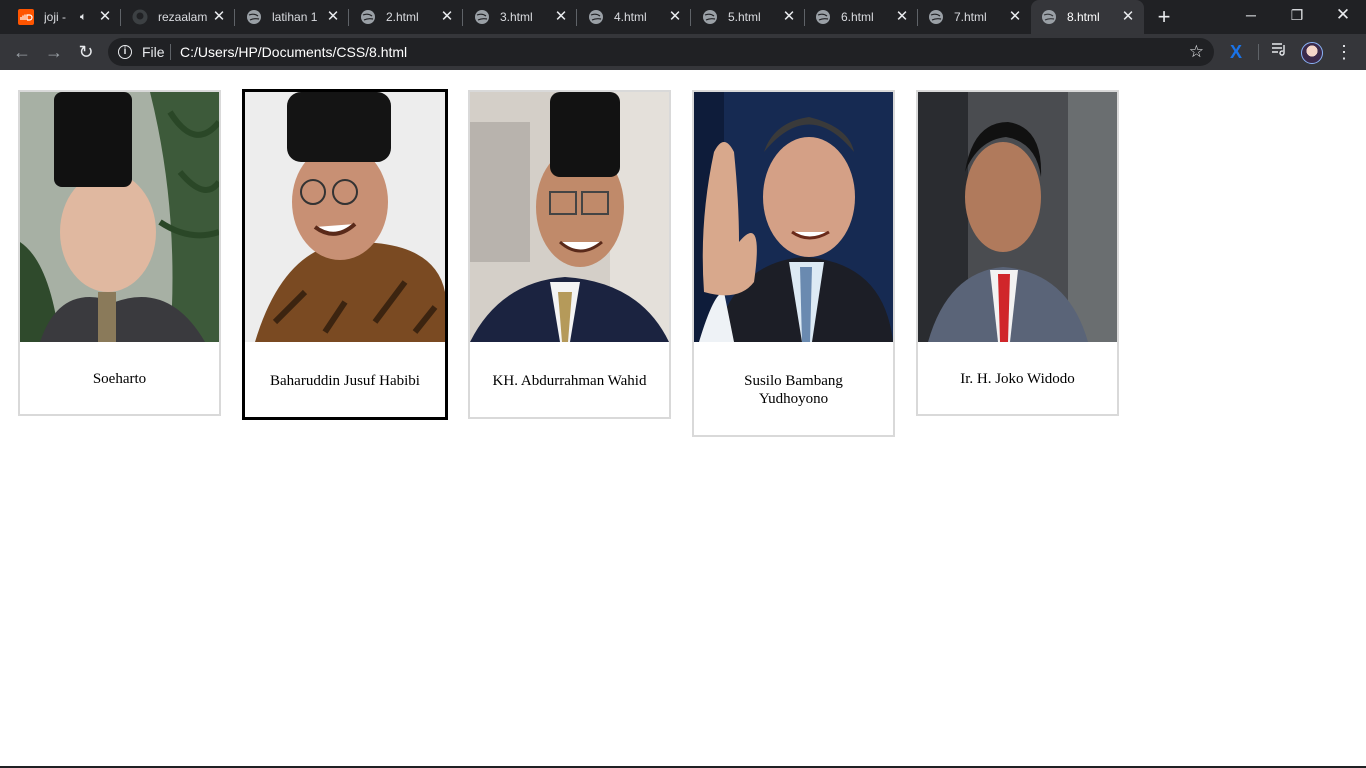  I want to click on tab-rezaalam: rezaalam ✕, so click(178, 17).